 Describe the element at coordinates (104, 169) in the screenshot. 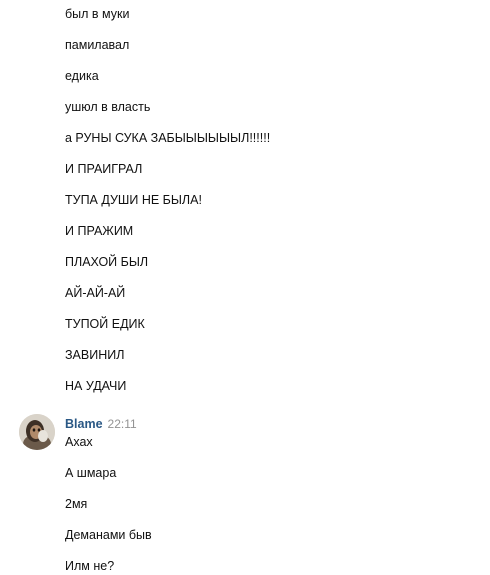

I see `message-text: И ПРАИГРАЛ` at that location.